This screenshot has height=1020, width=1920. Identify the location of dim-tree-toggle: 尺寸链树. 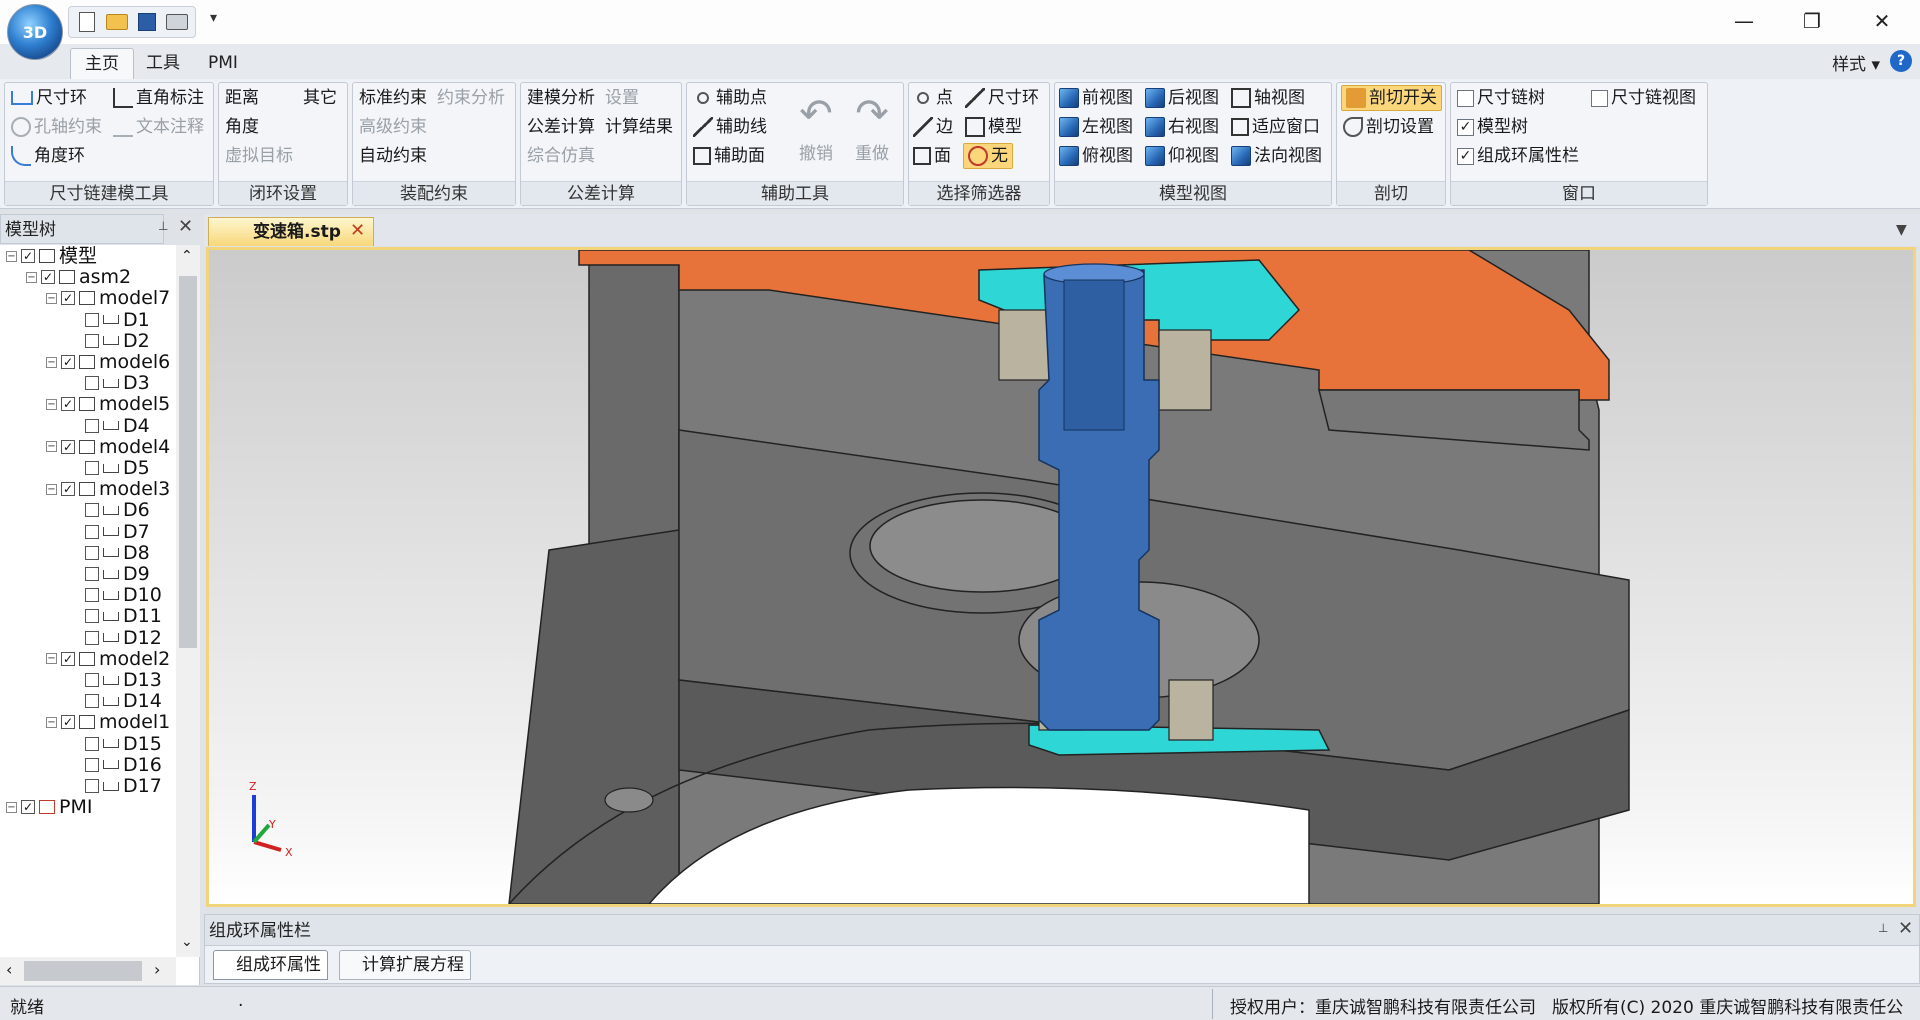
(1501, 98).